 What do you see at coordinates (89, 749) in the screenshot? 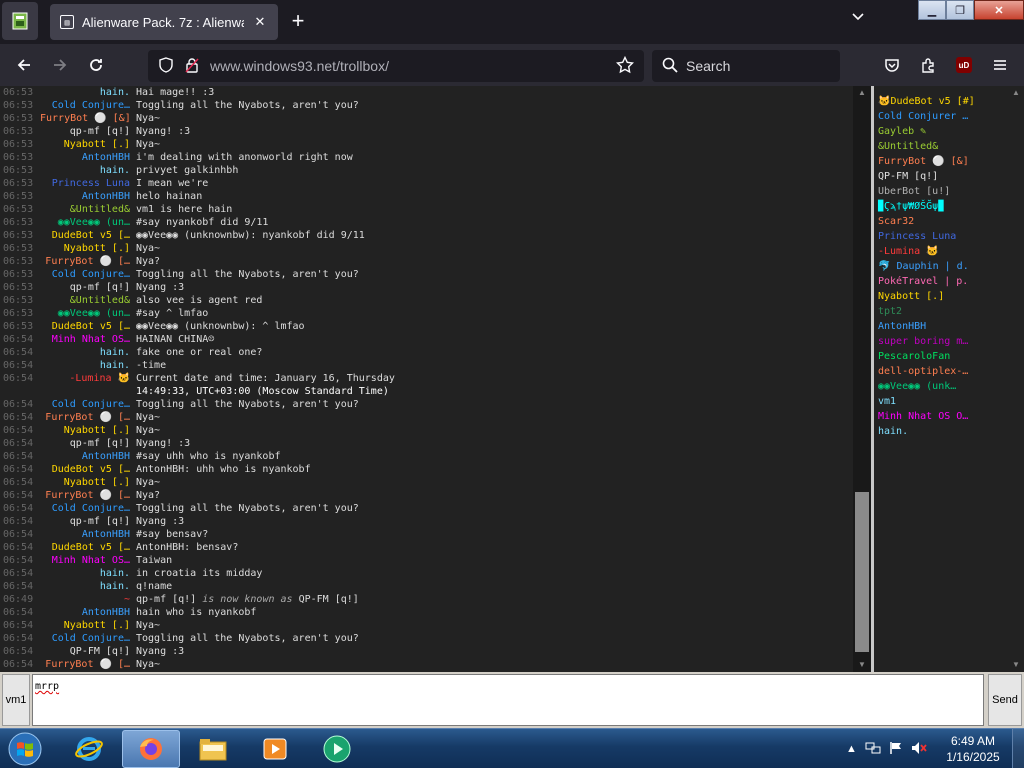
I see `taskbar-internet-explorer` at bounding box center [89, 749].